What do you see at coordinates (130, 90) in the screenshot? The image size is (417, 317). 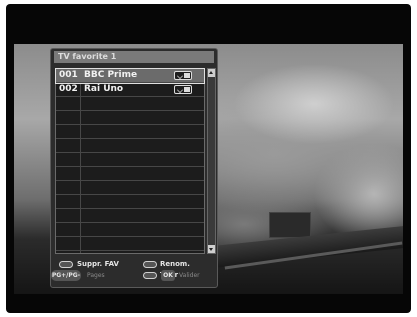 I see `channel-row: 002 Rai Uno` at bounding box center [130, 90].